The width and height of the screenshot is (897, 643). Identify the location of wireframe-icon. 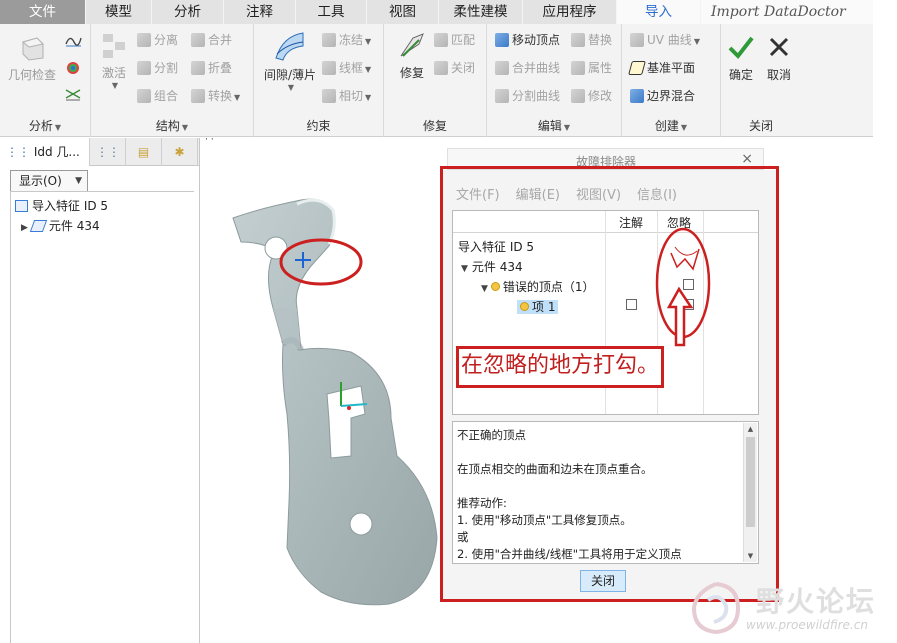
(329, 68).